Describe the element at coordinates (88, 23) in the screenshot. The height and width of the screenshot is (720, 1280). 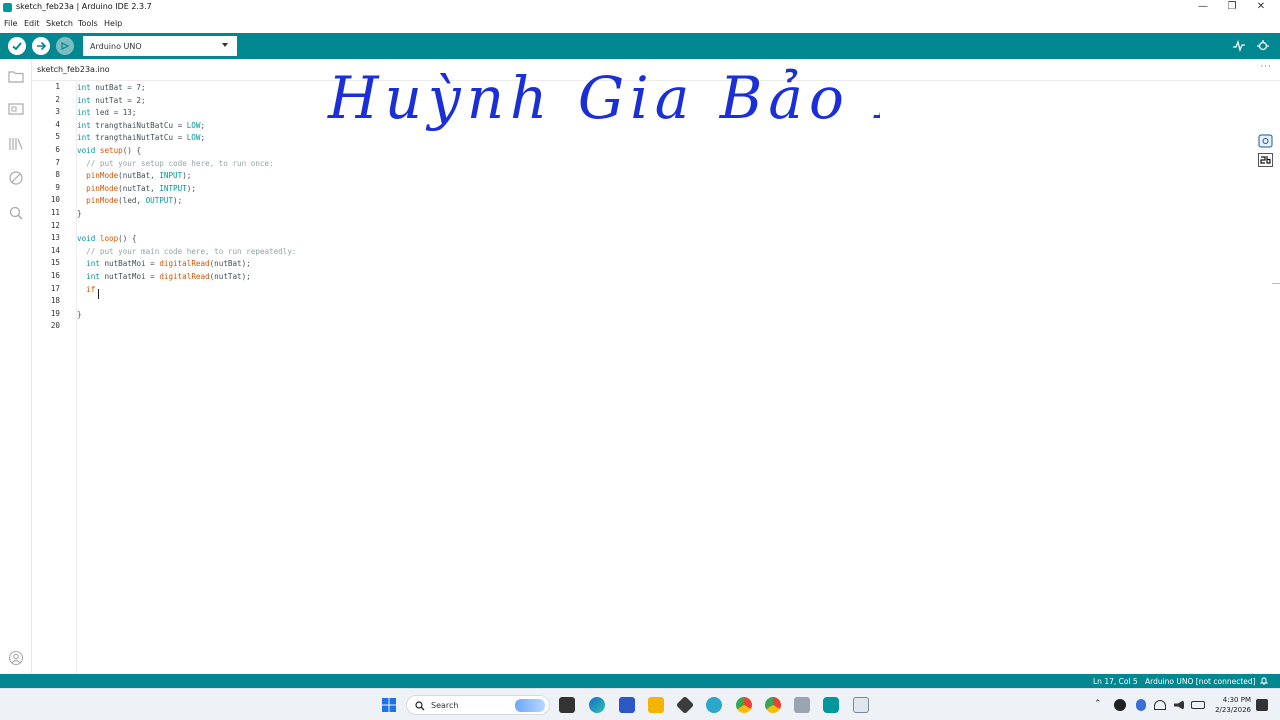
I see `menu-tools: Tools` at that location.